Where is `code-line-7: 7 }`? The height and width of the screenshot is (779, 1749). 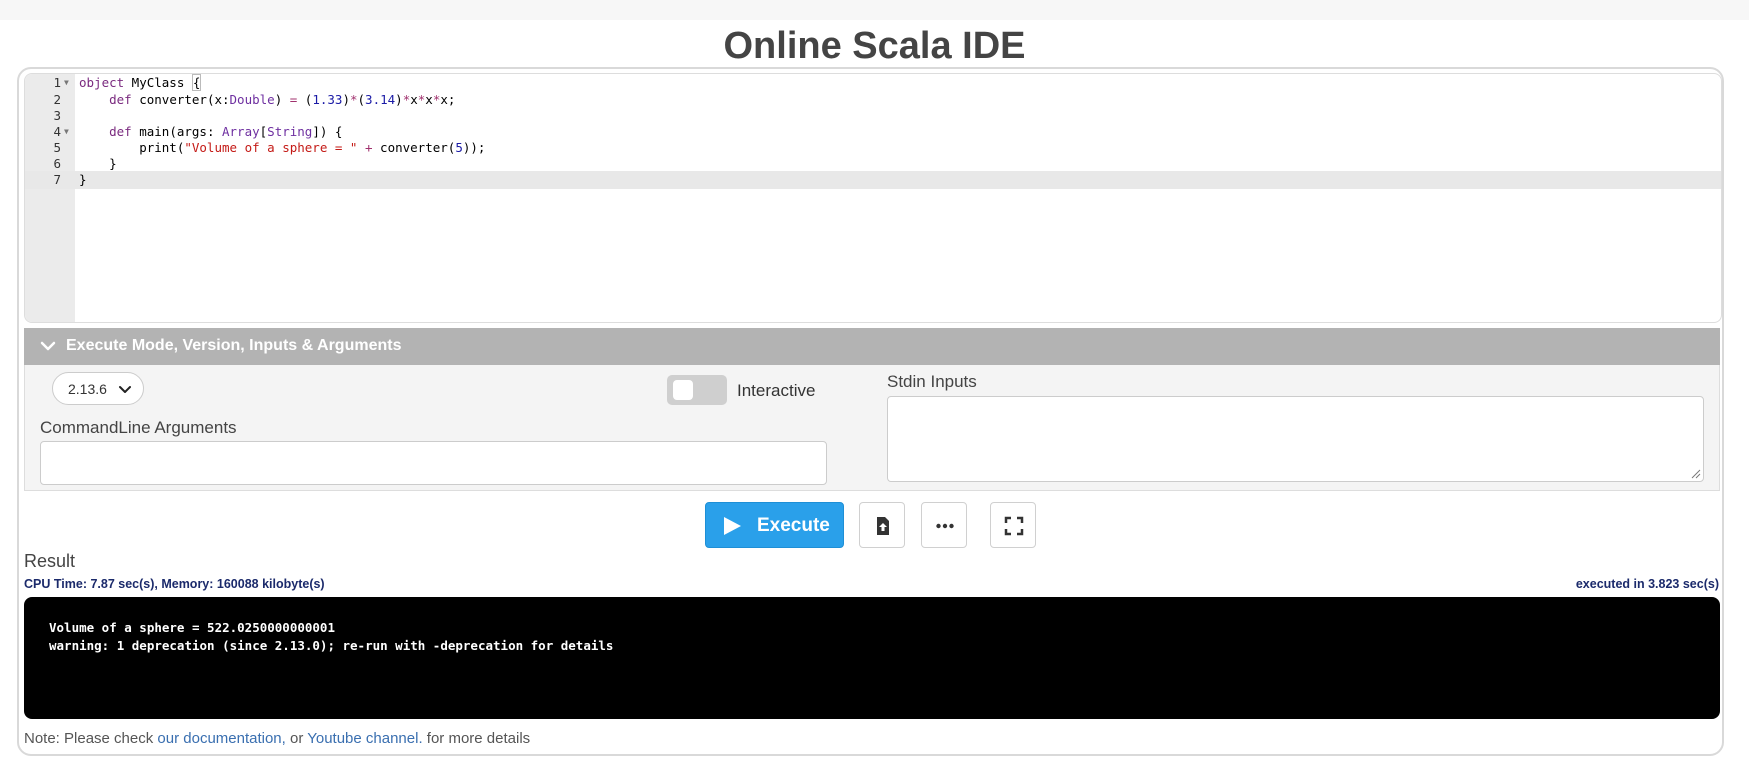
code-line-7: 7 } is located at coordinates (873, 180).